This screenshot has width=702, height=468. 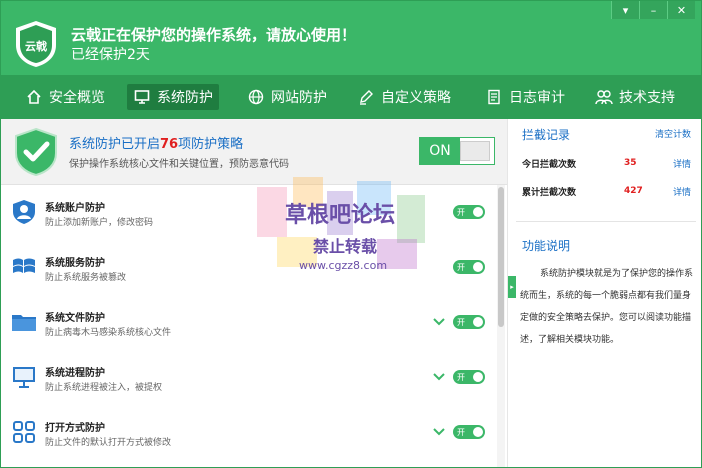 What do you see at coordinates (673, 133) in the screenshot?
I see `clear-count-link: 清空计数` at bounding box center [673, 133].